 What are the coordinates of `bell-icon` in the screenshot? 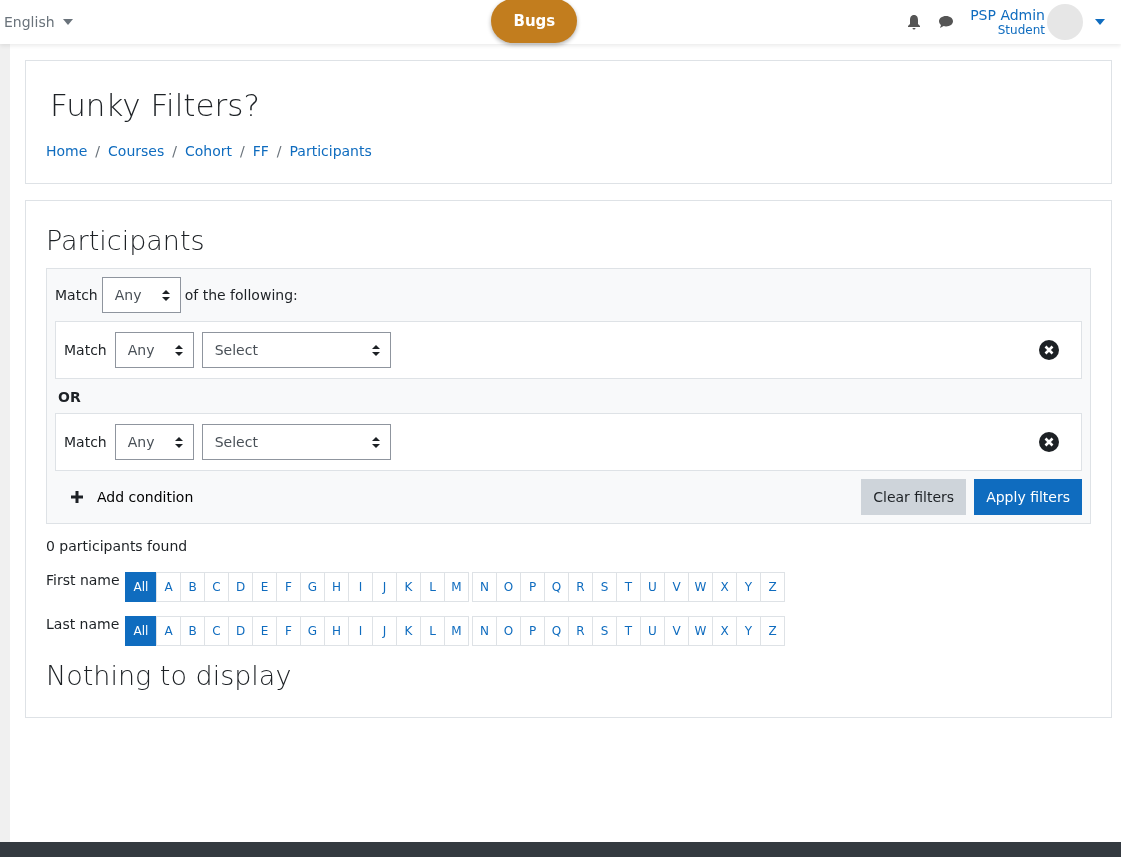 It's located at (914, 22).